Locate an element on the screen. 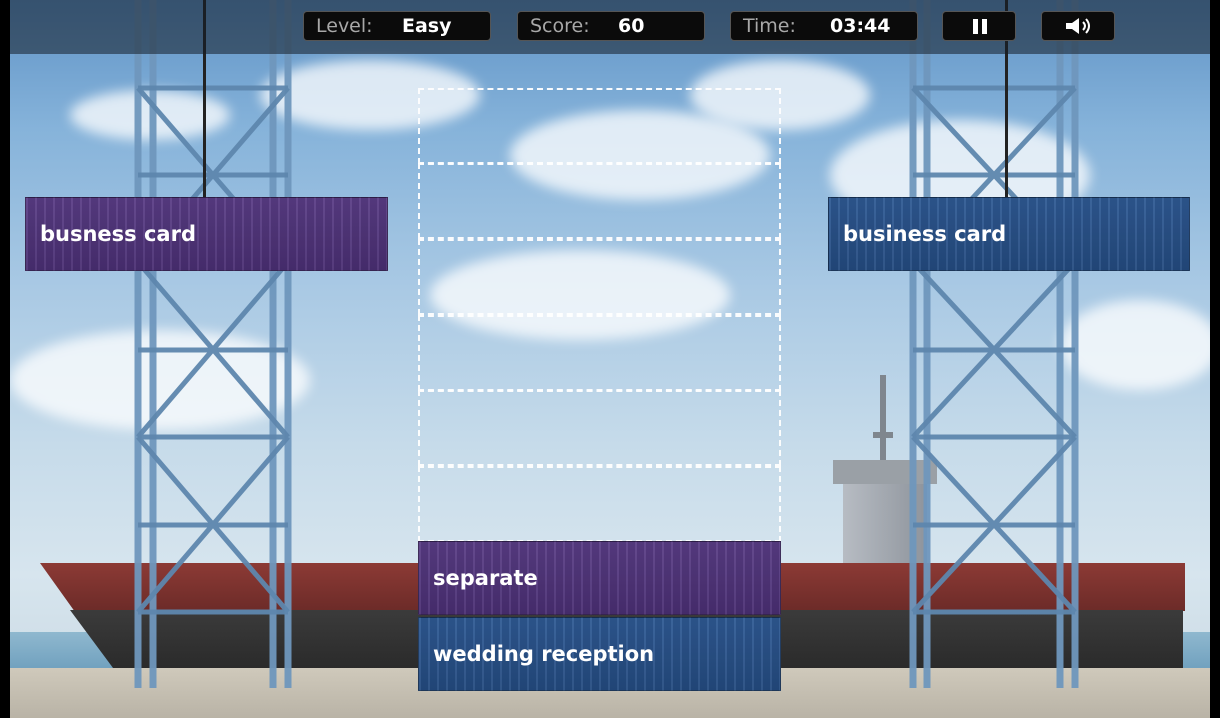  pause-button is located at coordinates (979, 26).